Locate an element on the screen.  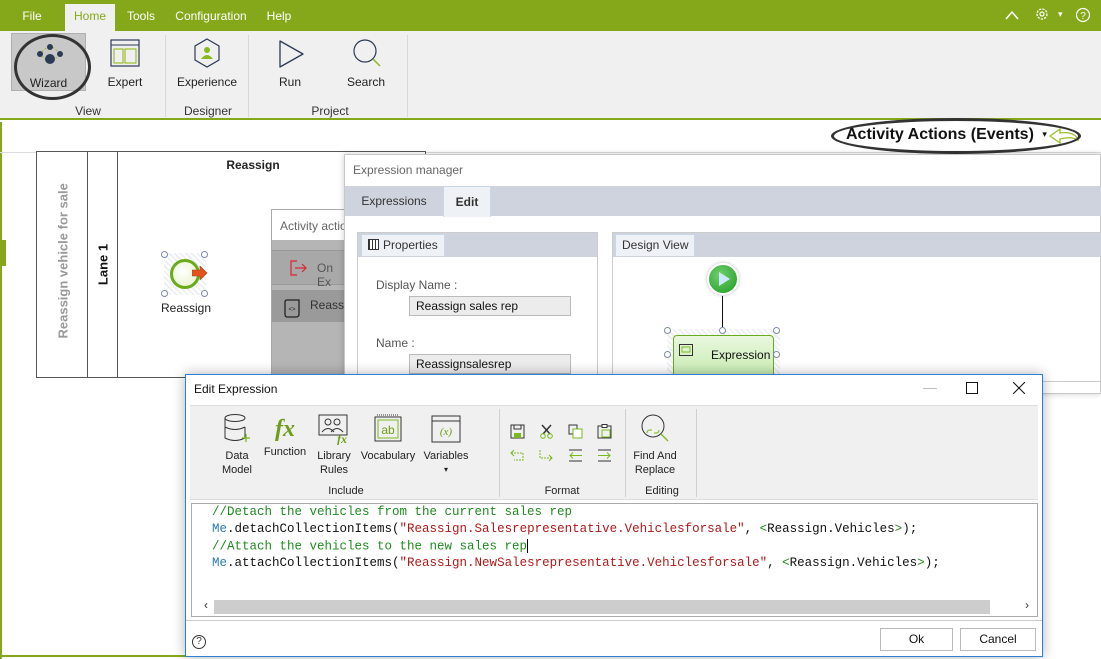
properties-tab: Properties is located at coordinates (403, 245).